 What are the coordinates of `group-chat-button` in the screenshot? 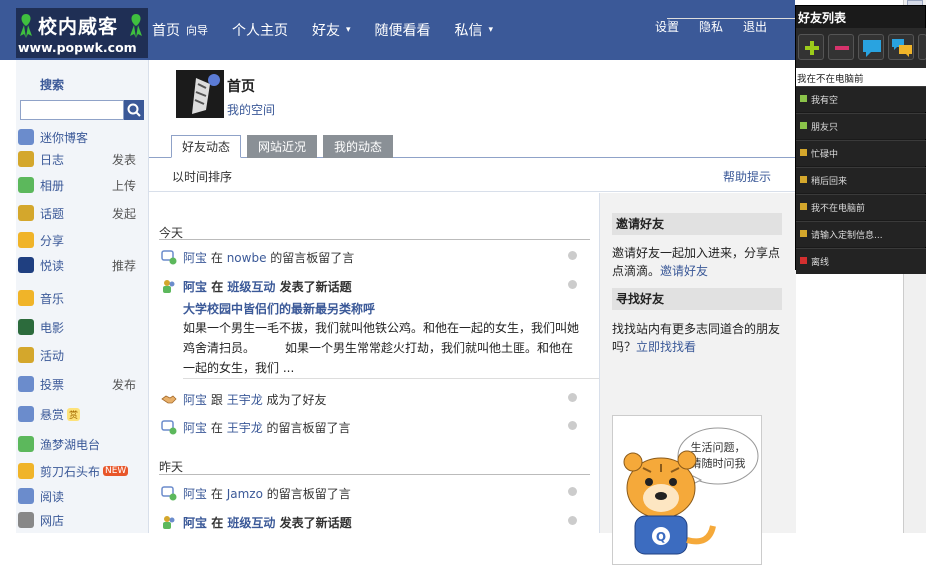 It's located at (901, 47).